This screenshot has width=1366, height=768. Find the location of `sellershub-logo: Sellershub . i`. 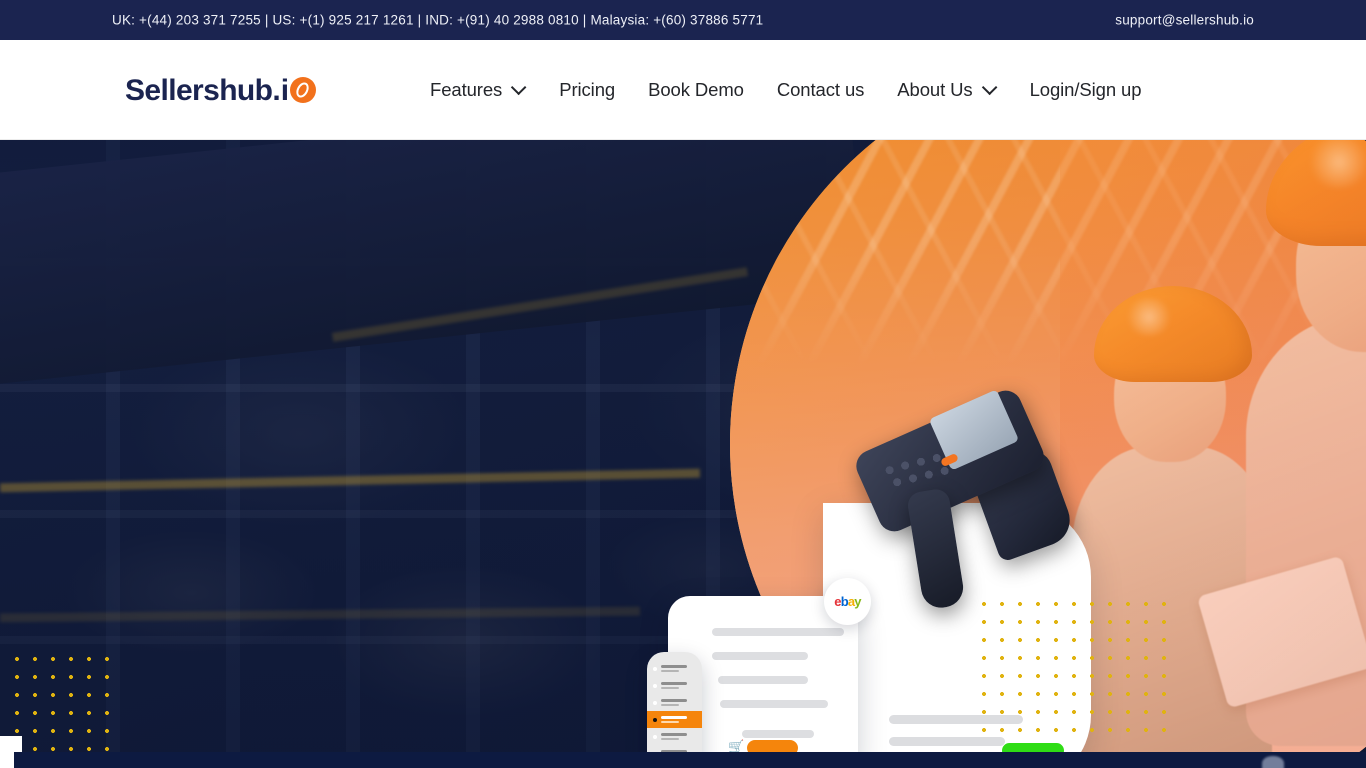

sellershub-logo: Sellershub . i is located at coordinates (221, 90).